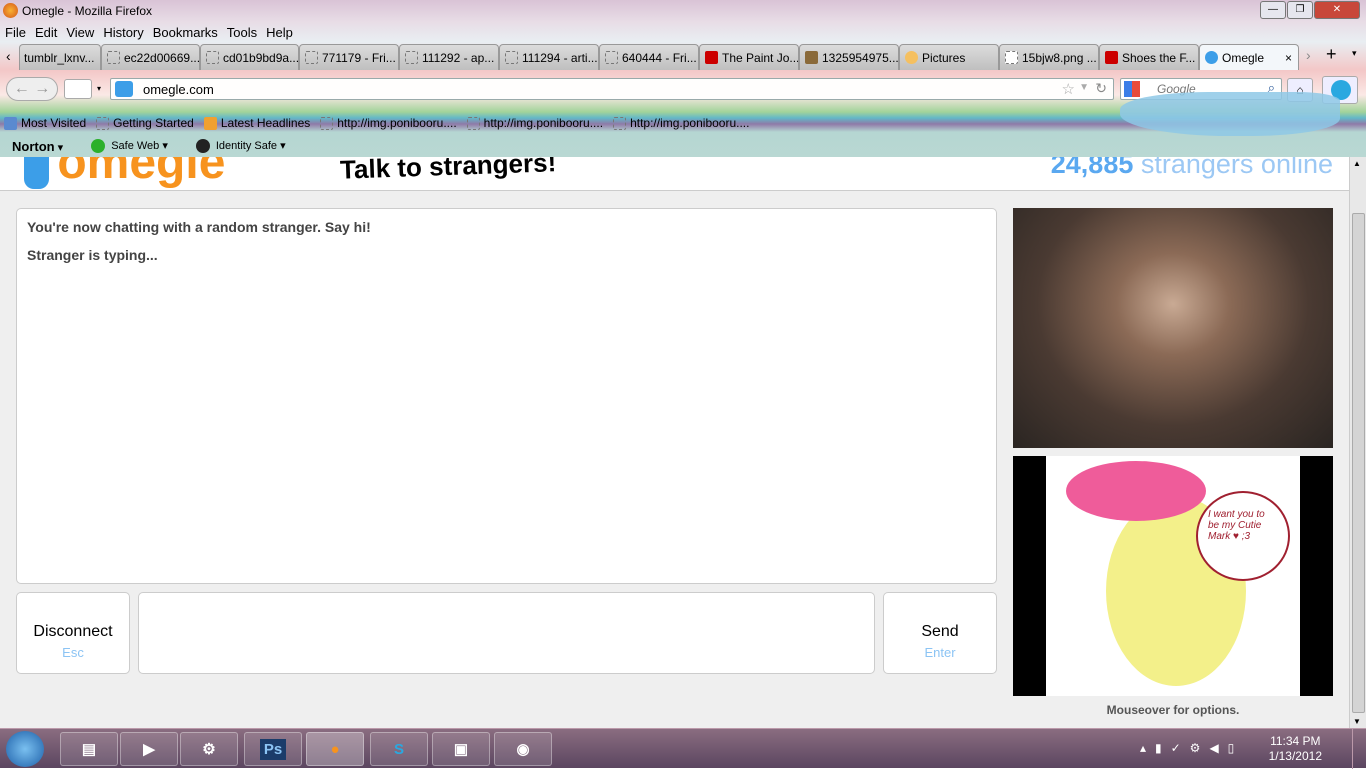  Describe the element at coordinates (129, 146) in the screenshot. I see `safe-web-menu: Safe Web ▾` at that location.